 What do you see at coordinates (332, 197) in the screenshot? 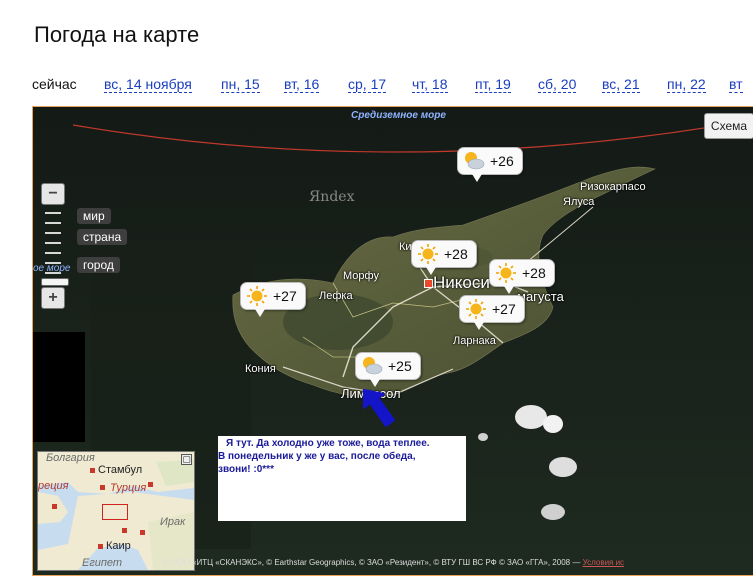
I see `yandex-watermark: Яndex` at bounding box center [332, 197].